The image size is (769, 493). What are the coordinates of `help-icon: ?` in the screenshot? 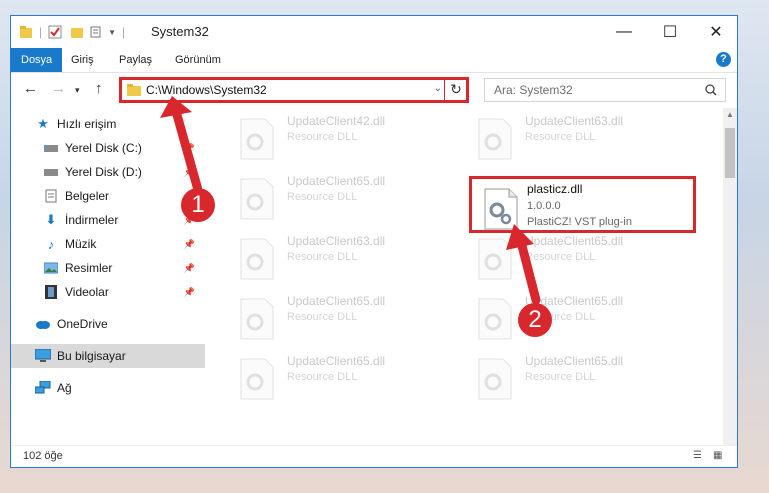 It's located at (723, 59).